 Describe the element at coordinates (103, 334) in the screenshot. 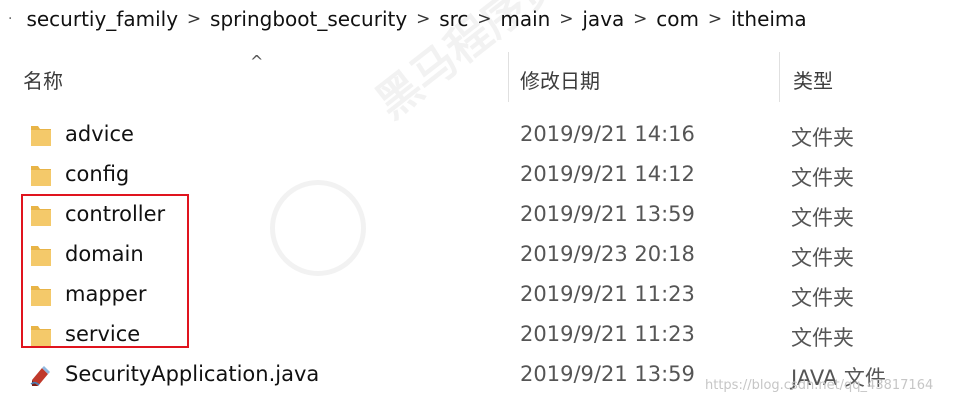

I see `file-name: service` at that location.